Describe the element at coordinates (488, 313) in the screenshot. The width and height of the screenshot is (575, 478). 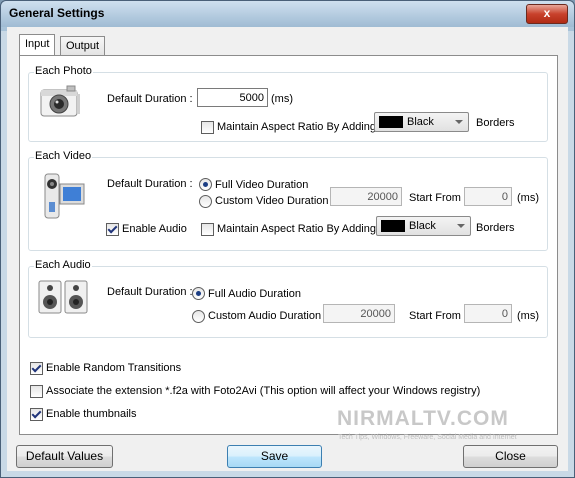
I see `audio-start-input: 0` at that location.